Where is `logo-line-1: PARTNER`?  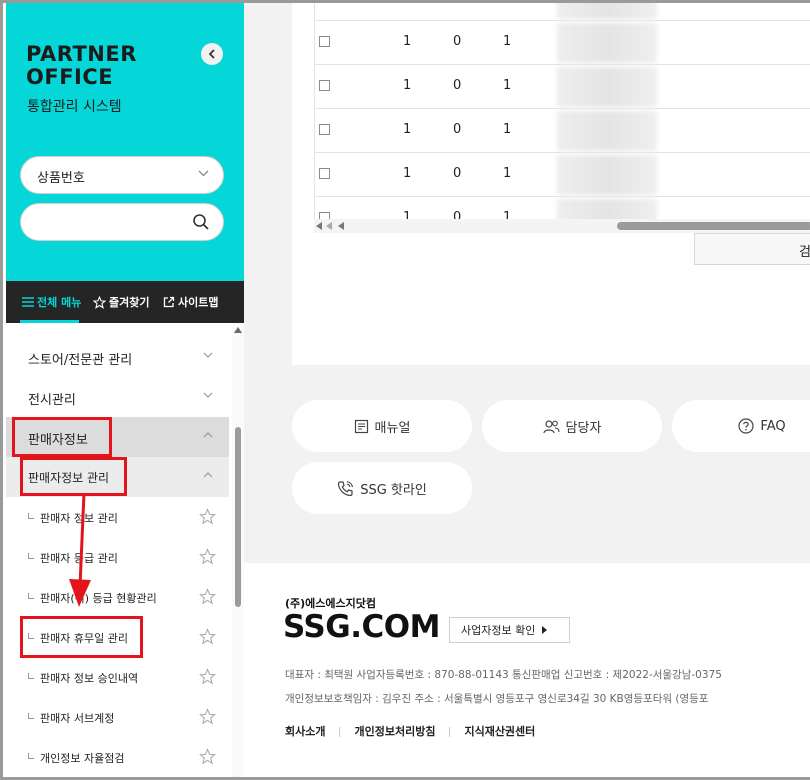 logo-line-1: PARTNER is located at coordinates (81, 54).